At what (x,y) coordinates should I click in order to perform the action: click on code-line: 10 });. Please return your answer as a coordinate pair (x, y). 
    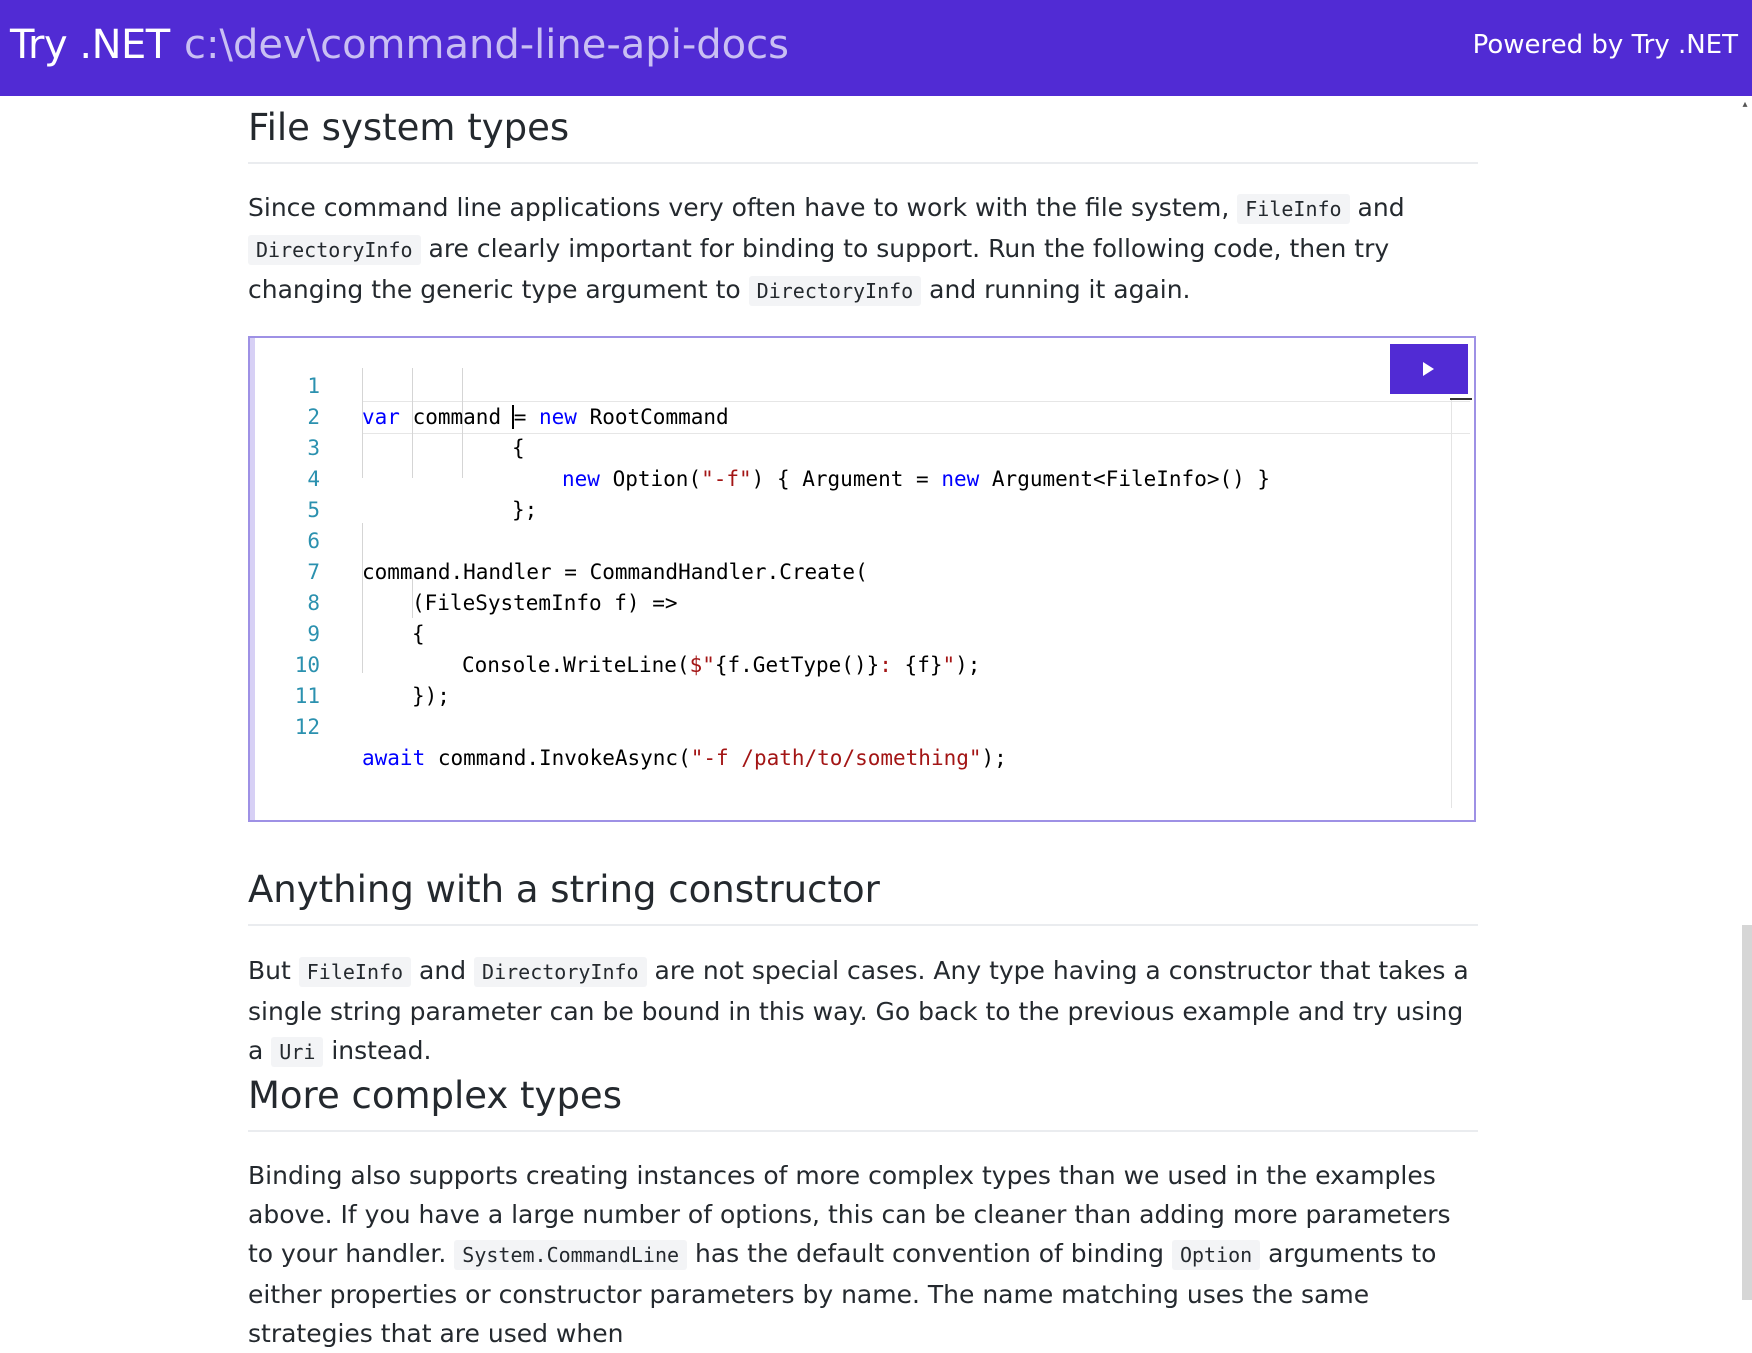
    Looking at the image, I should click on (862, 663).